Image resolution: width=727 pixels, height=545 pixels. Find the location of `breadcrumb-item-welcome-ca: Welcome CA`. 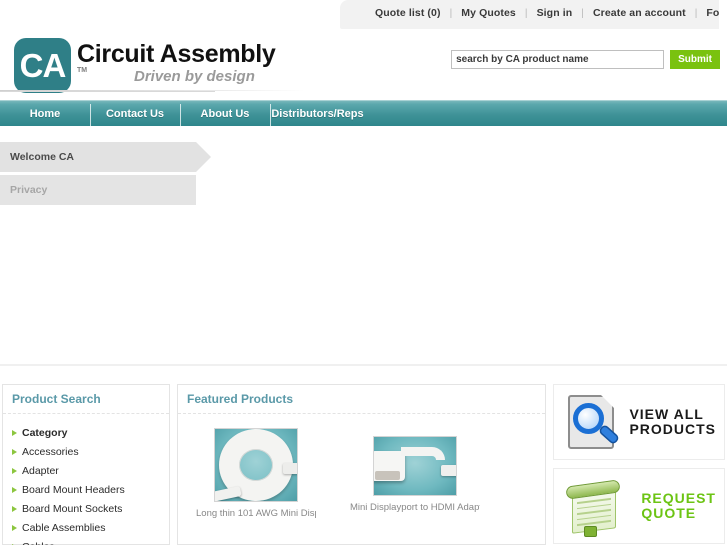

breadcrumb-item-welcome-ca: Welcome CA is located at coordinates (105, 157).